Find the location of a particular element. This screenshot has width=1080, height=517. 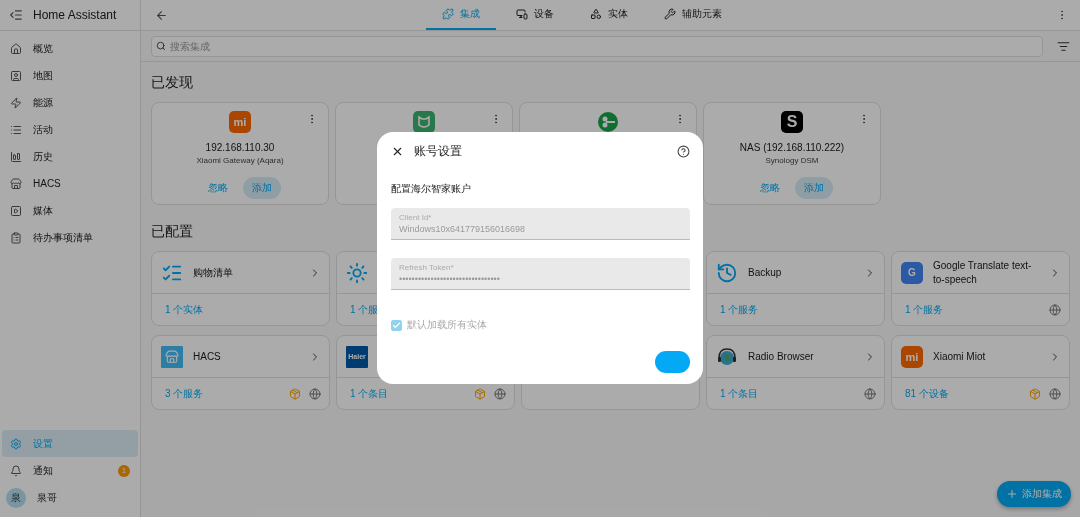

shapes-icon is located at coordinates (596, 14).